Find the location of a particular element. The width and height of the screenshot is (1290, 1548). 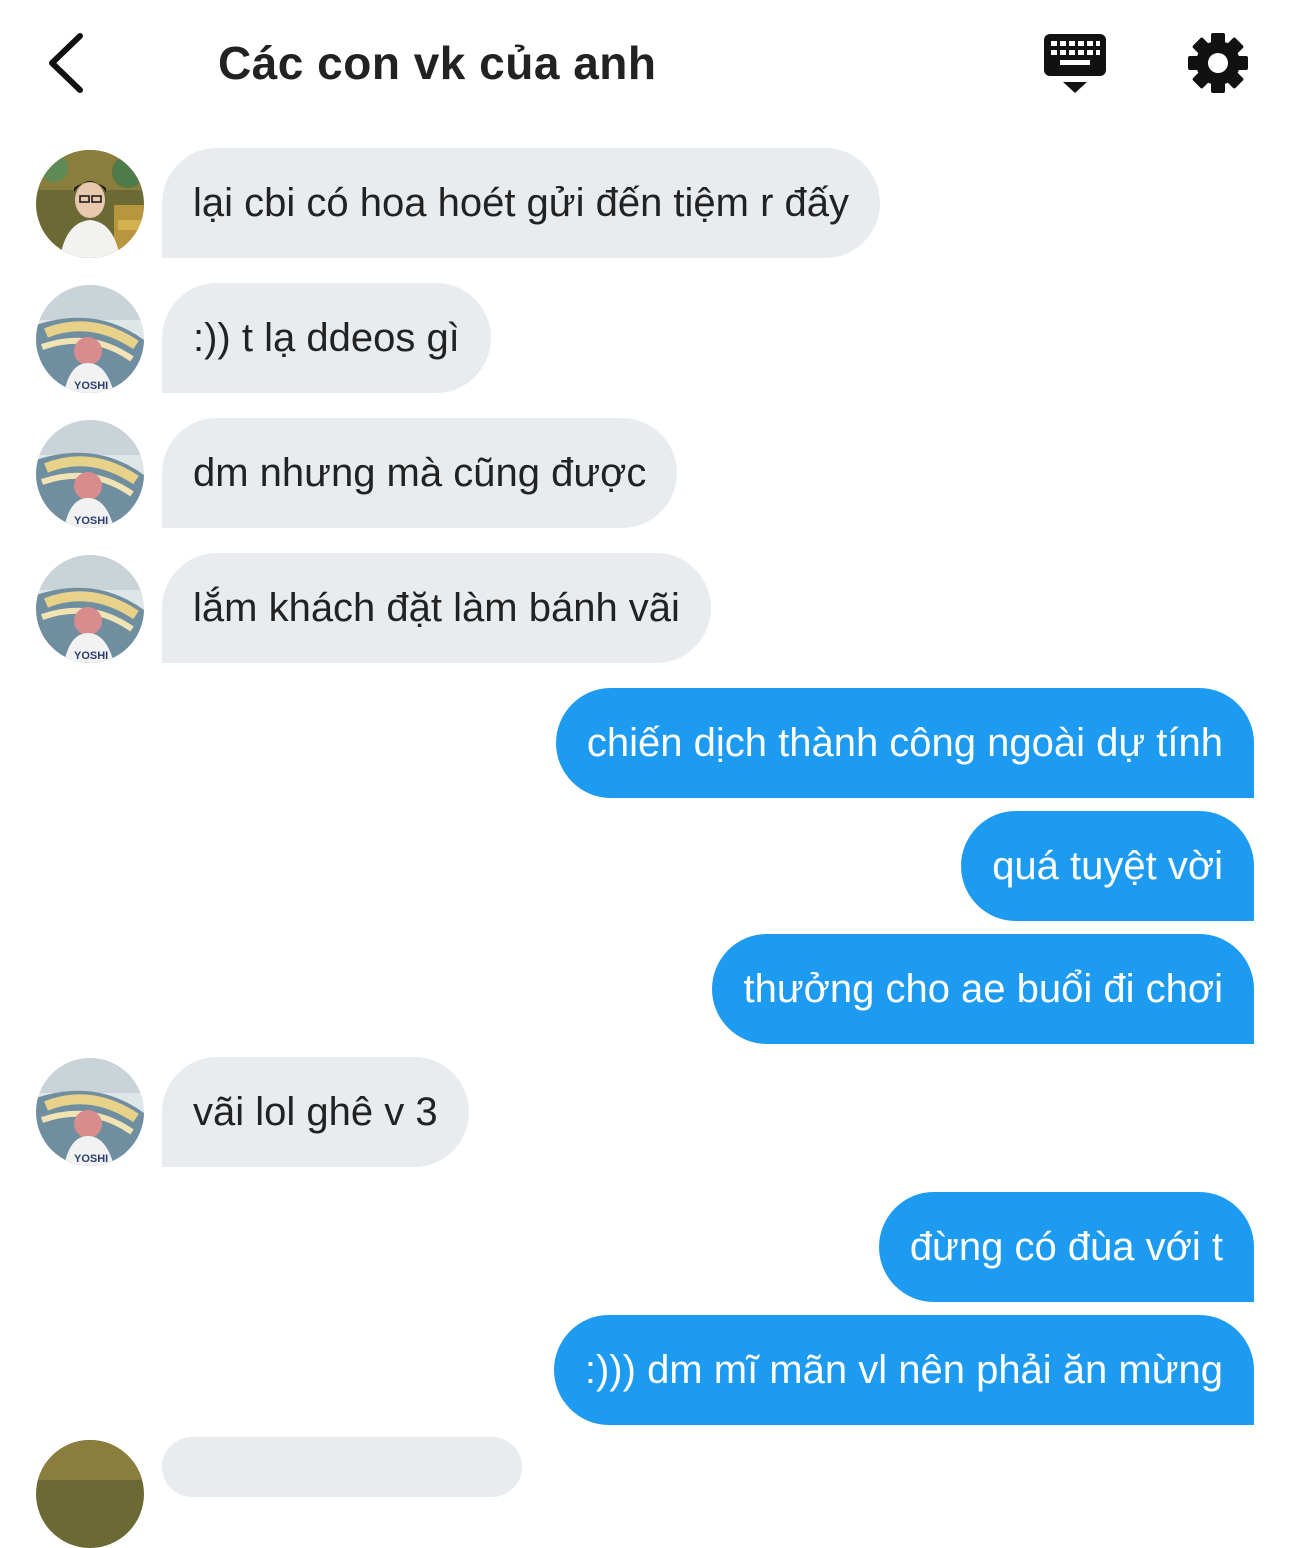

message-bubble-incoming: lại cbi có hoa hoét gửi đến tiệm r đấy is located at coordinates (521, 203).